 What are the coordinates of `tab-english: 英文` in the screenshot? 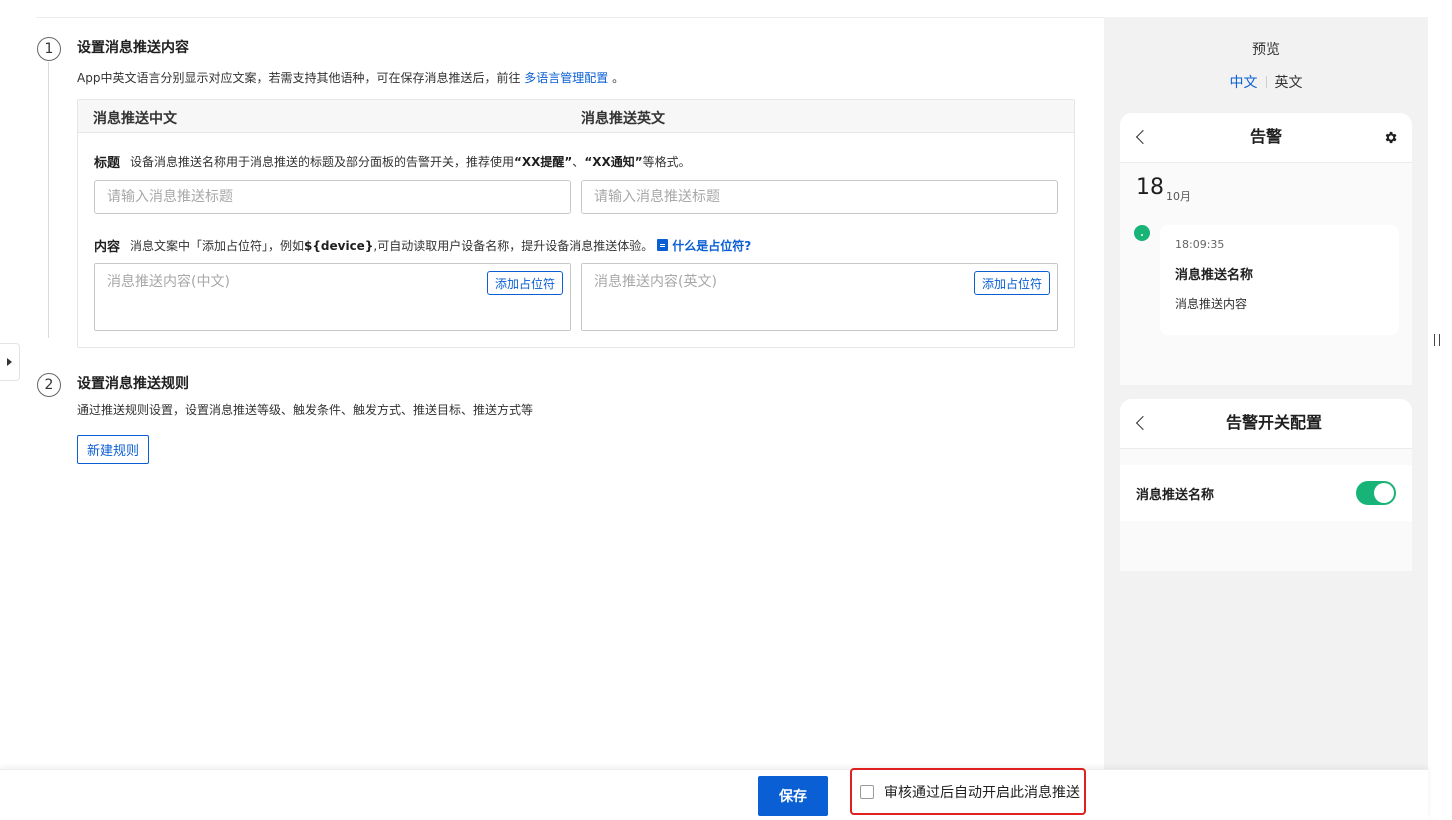 It's located at (1289, 82).